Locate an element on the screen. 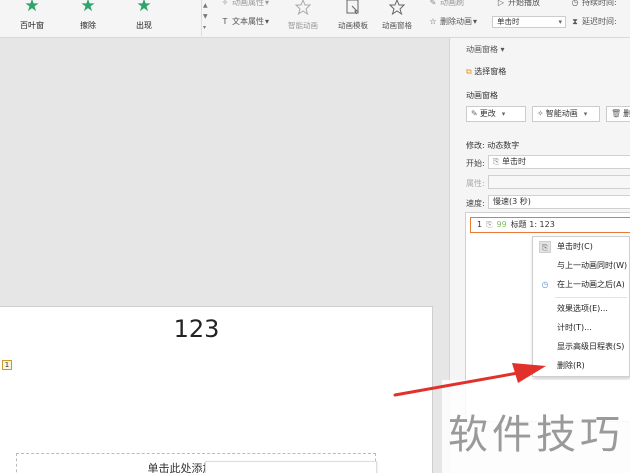 This screenshot has height=473, width=630. animation-list-item: 1 ⎘ 99 标题 1: 123 is located at coordinates (550, 225).